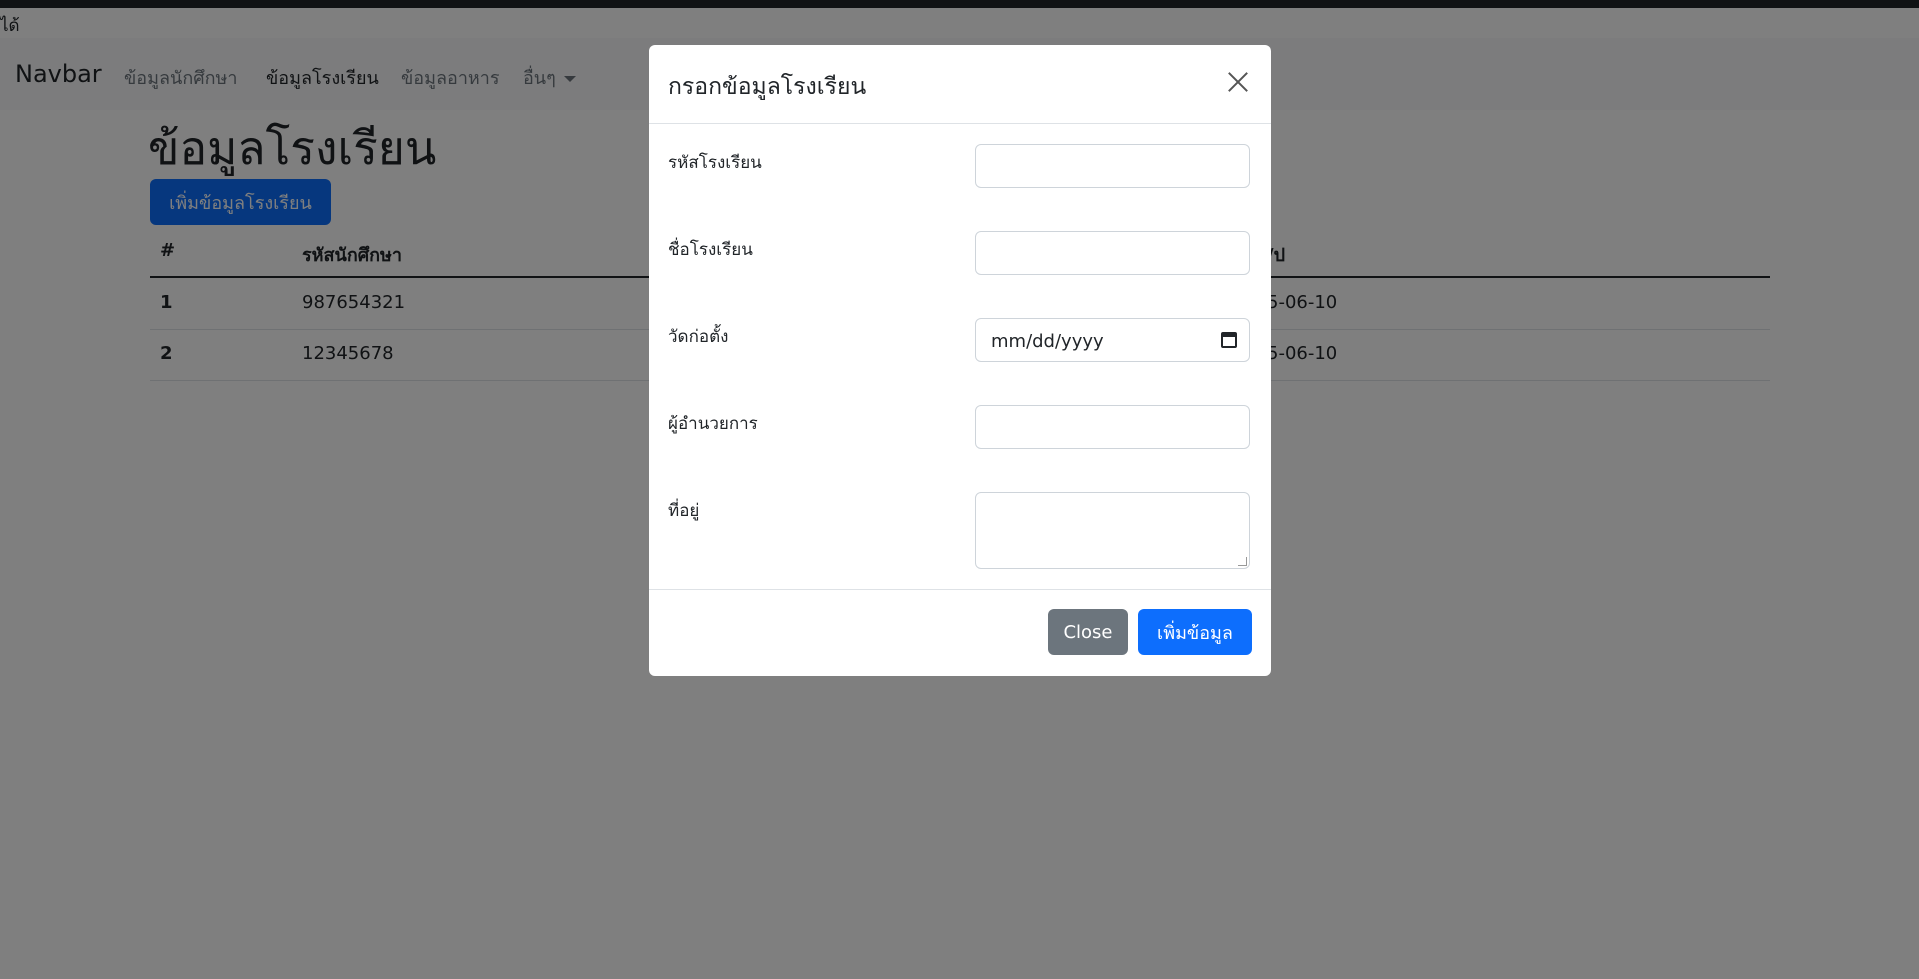 The height and width of the screenshot is (979, 1919). Describe the element at coordinates (960, 84) in the screenshot. I see `modal-header: กรอกข้อมูลโรงเรียน` at that location.